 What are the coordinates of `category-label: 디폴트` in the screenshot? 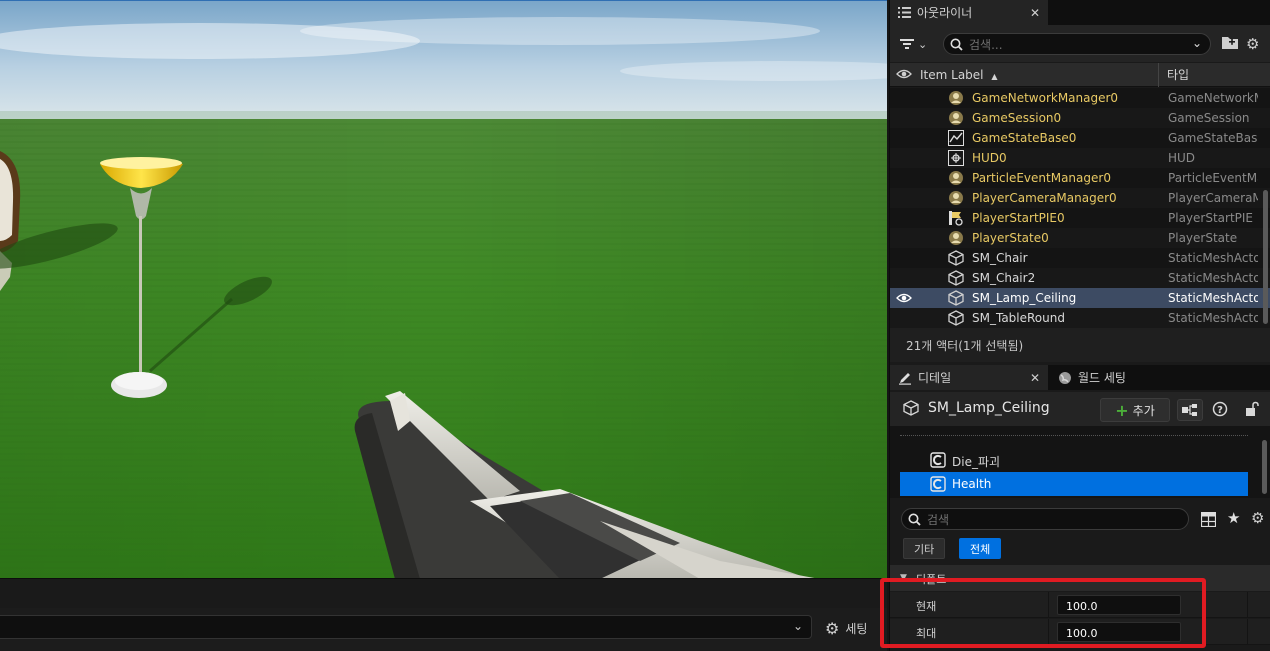 It's located at (931, 579).